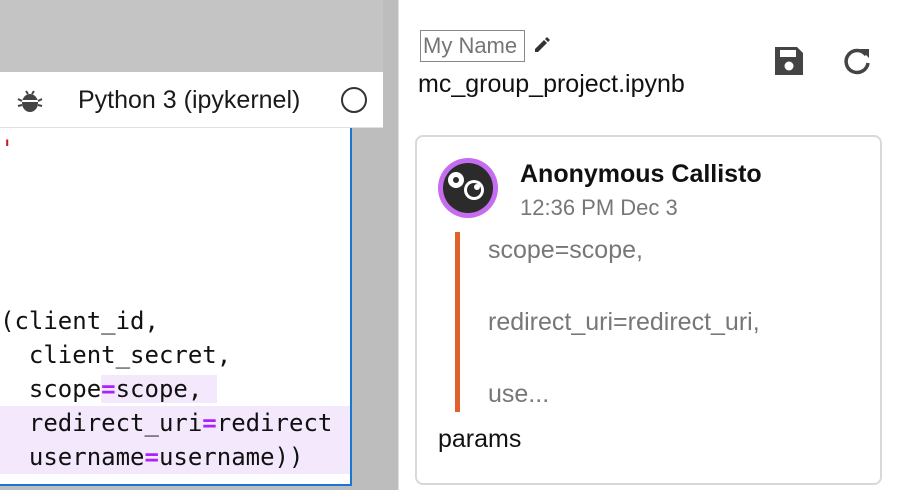  Describe the element at coordinates (7, 149) in the screenshot. I see `code-line: '` at that location.